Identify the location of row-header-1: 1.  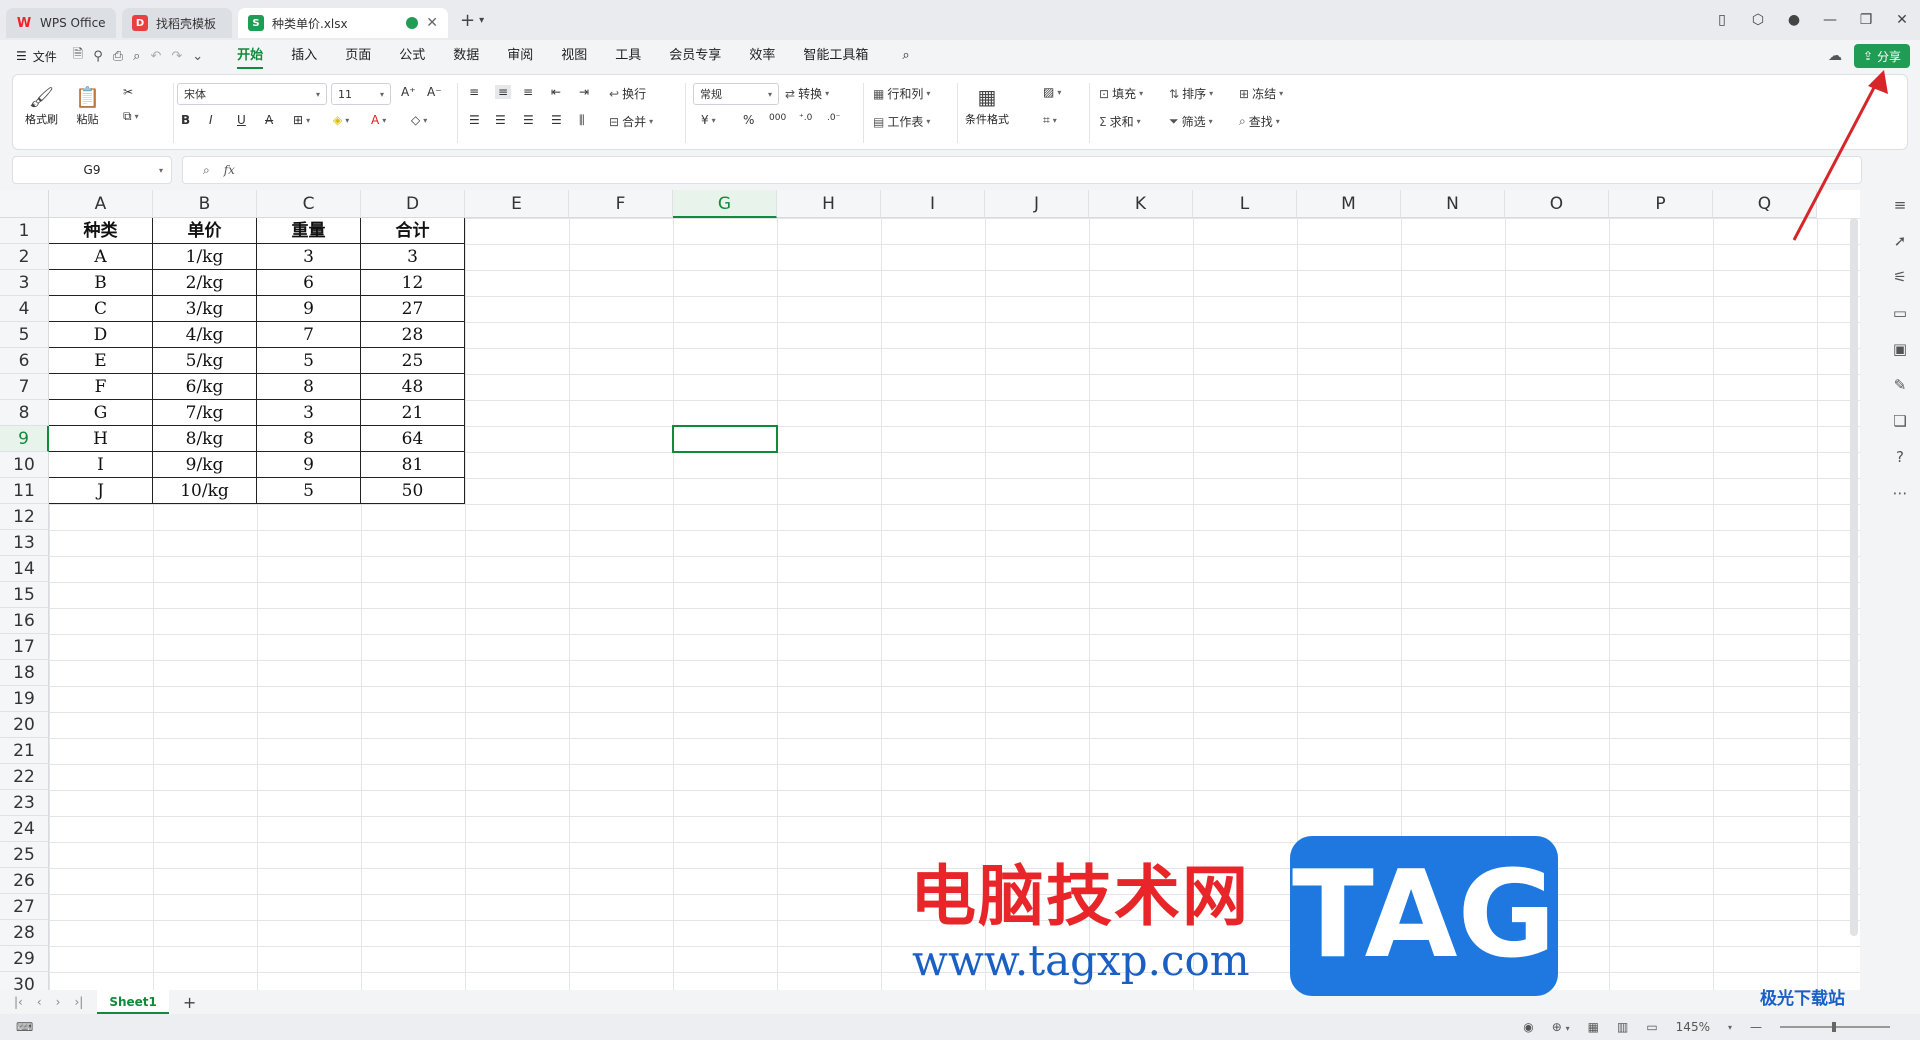
(24, 231).